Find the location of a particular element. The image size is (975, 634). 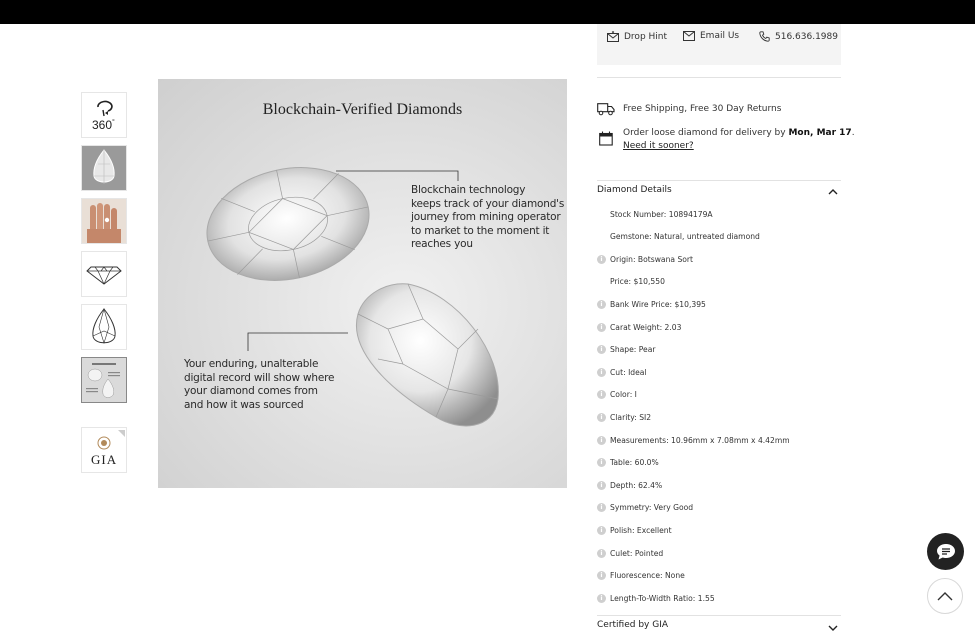

drop-hint-label: Drop Hint is located at coordinates (646, 36).